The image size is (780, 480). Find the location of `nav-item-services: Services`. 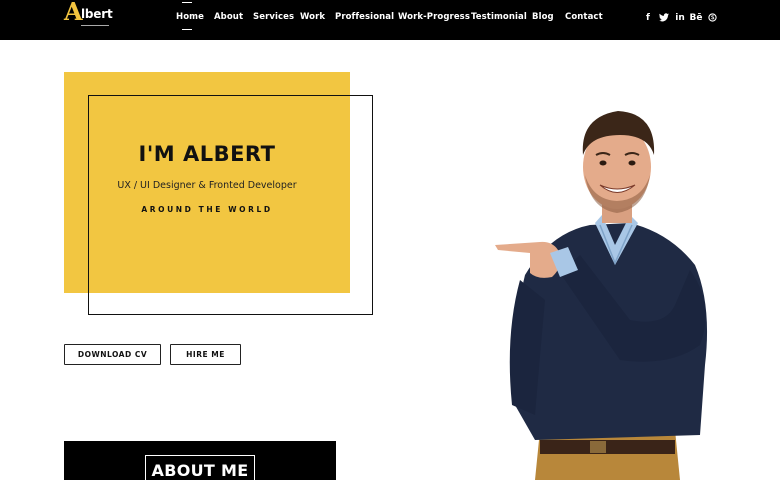

nav-item-services: Services is located at coordinates (273, 17).